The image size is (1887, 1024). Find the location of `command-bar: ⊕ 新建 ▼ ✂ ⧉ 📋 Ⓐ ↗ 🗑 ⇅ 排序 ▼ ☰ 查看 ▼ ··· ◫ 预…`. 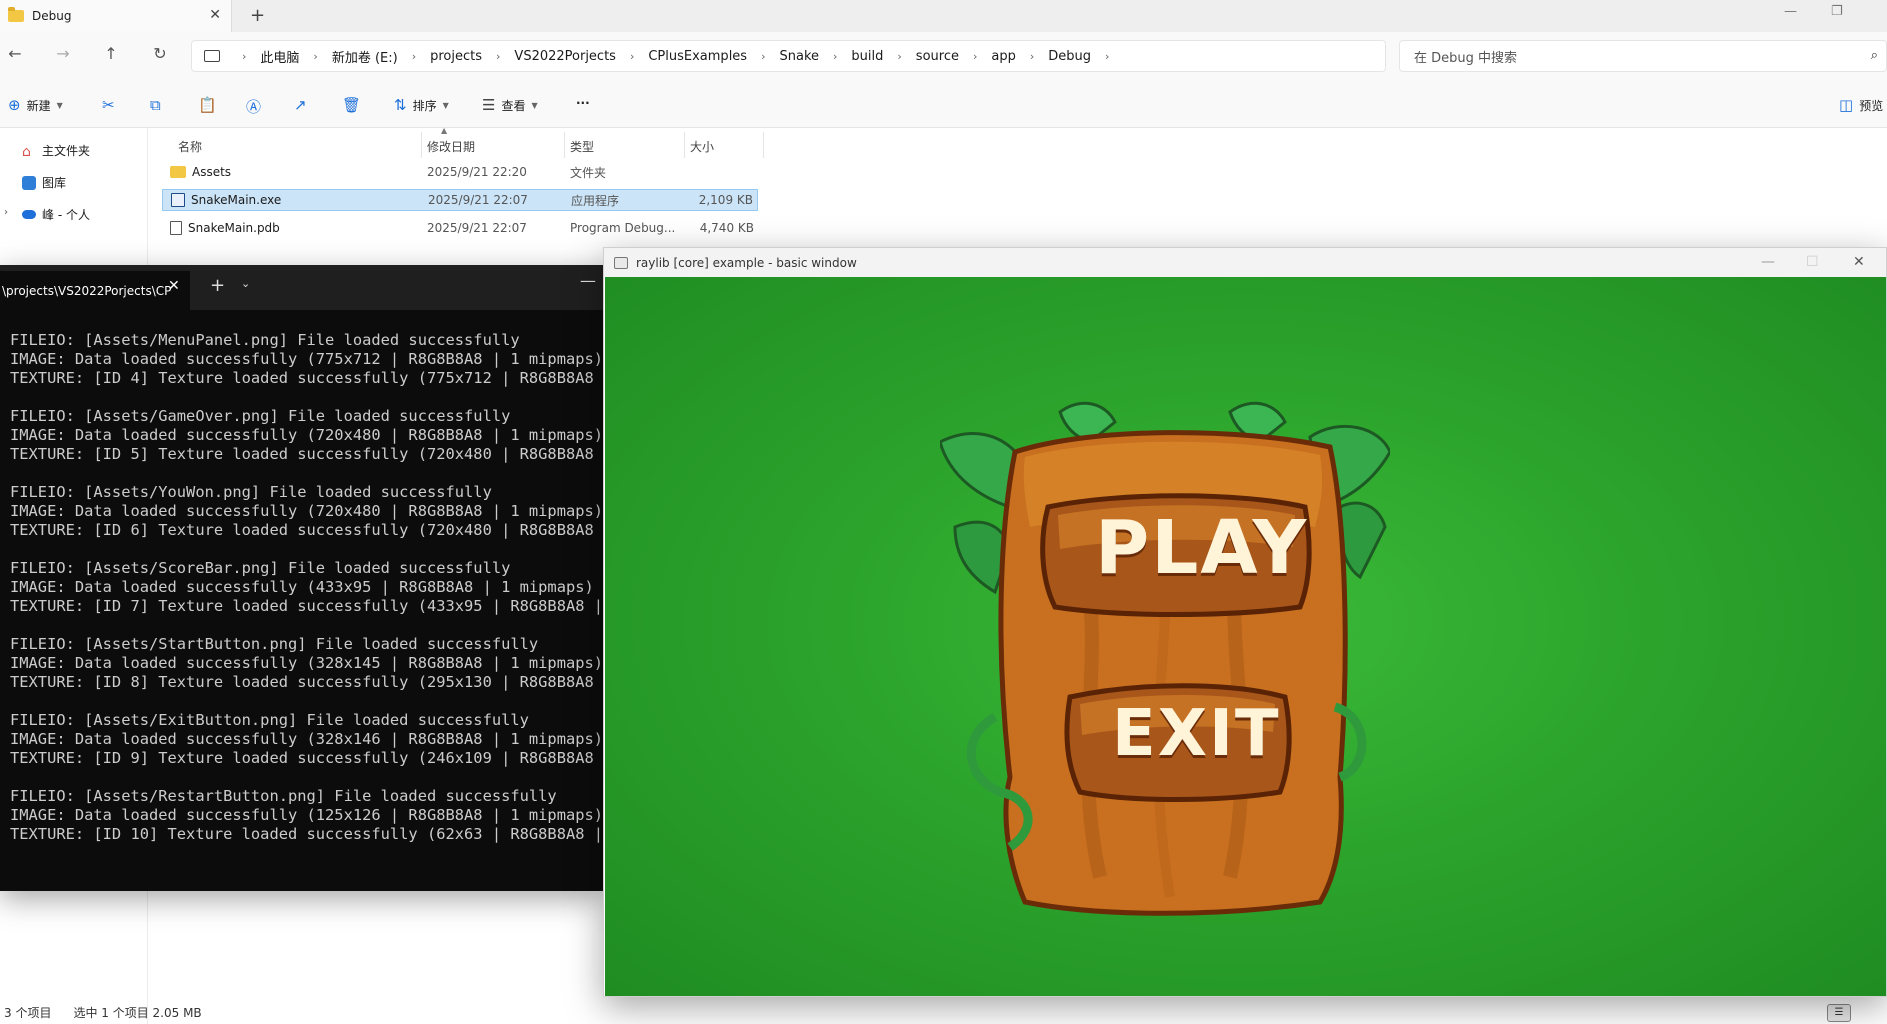

command-bar: ⊕ 新建 ▼ ✂ ⧉ 📋 Ⓐ ↗ 🗑 ⇅ 排序 ▼ ☰ 查看 ▼ ··· ◫ 预… is located at coordinates (943, 104).